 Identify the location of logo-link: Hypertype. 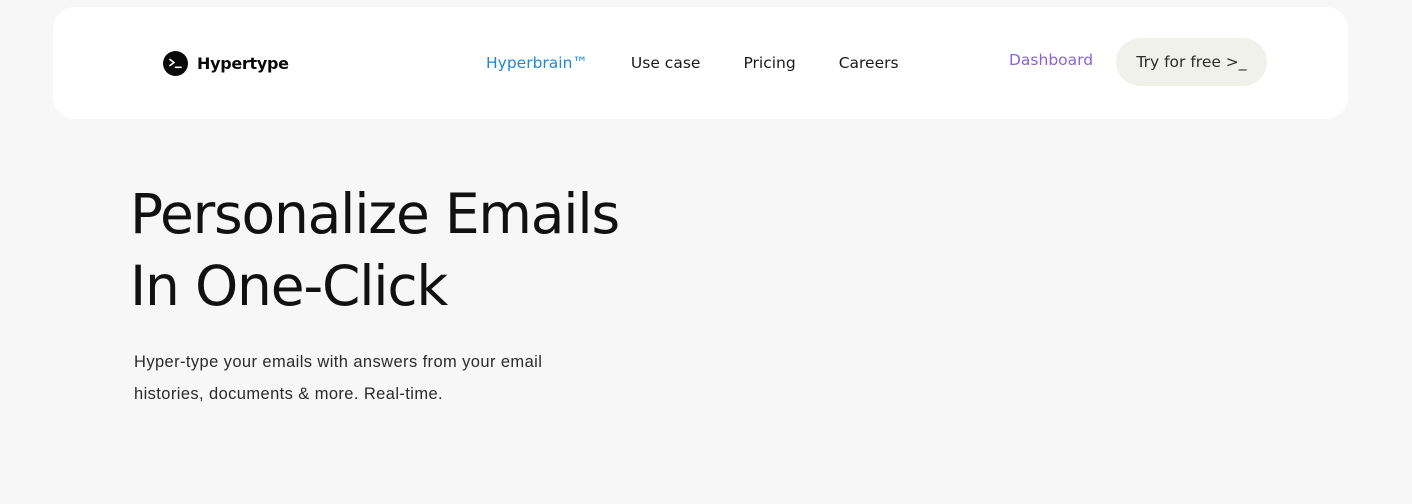
(226, 63).